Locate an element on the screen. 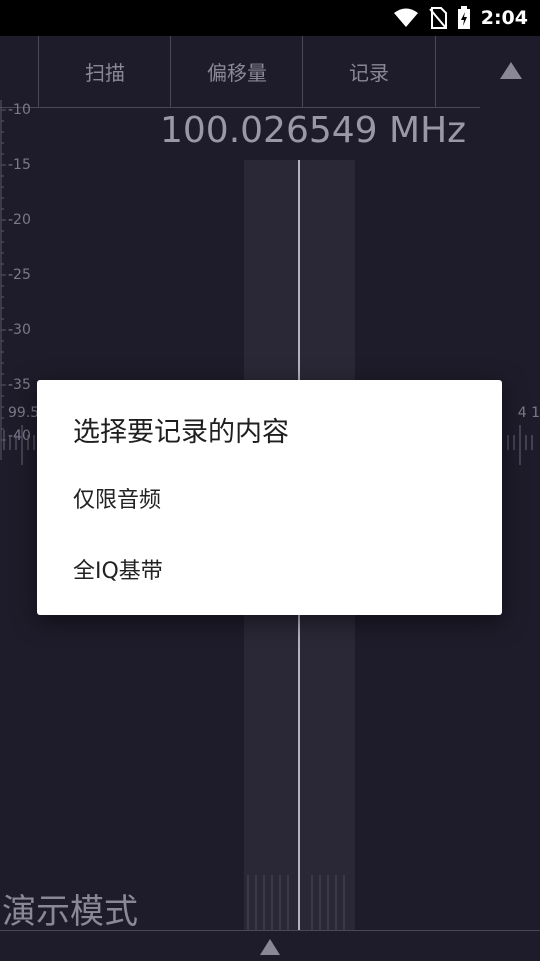 The image size is (540, 961). waterfall-ticks is located at coordinates (296, 902).